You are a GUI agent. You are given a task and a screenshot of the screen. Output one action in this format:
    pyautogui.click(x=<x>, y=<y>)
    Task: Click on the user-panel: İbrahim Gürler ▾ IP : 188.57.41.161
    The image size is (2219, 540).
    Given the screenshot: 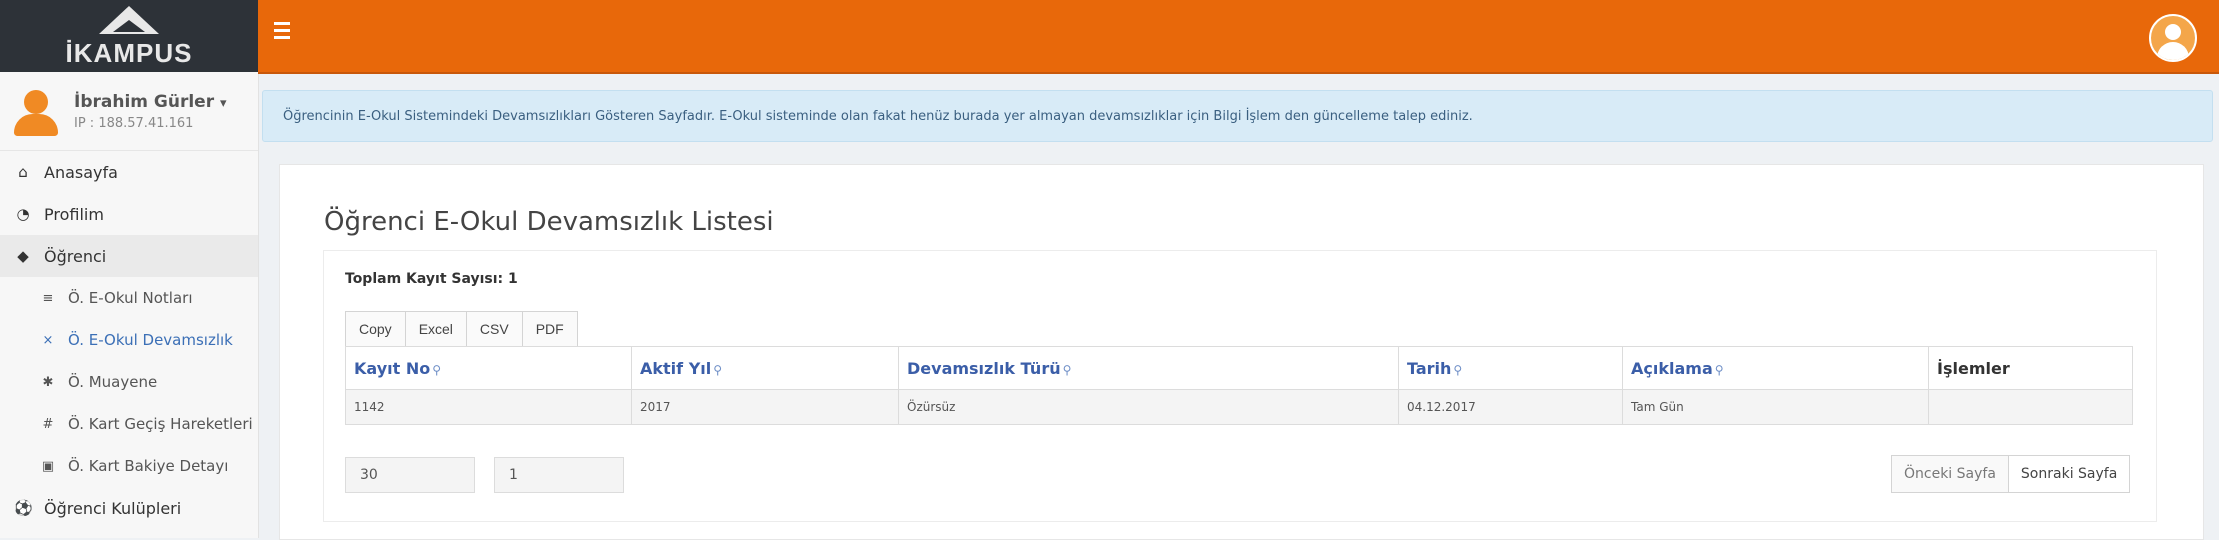 What is the action you would take?
    pyautogui.click(x=129, y=111)
    